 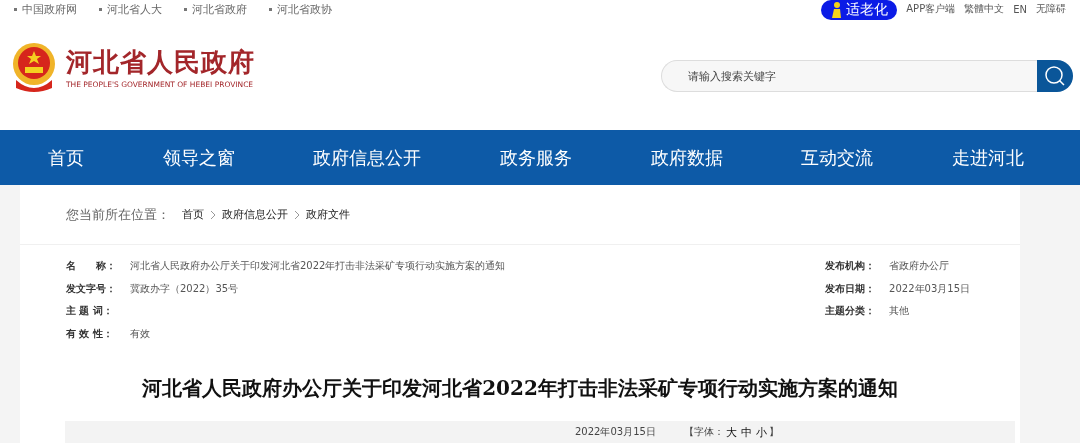 What do you see at coordinates (1020, 9) in the screenshot?
I see `toolbar-link: EN` at bounding box center [1020, 9].